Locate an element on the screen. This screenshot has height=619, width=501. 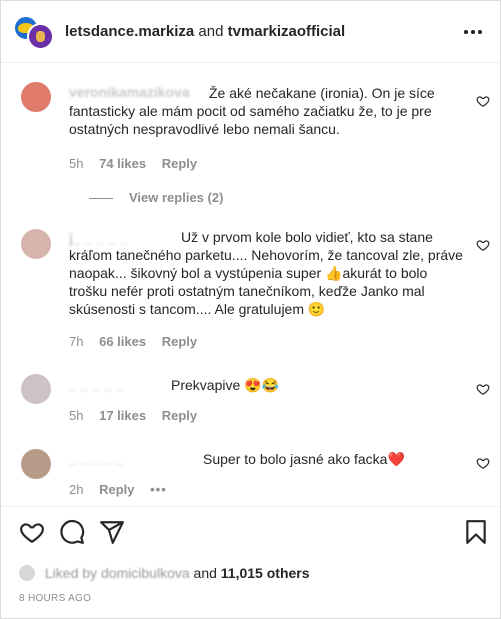
comment-more-options: ••• is located at coordinates (158, 489).